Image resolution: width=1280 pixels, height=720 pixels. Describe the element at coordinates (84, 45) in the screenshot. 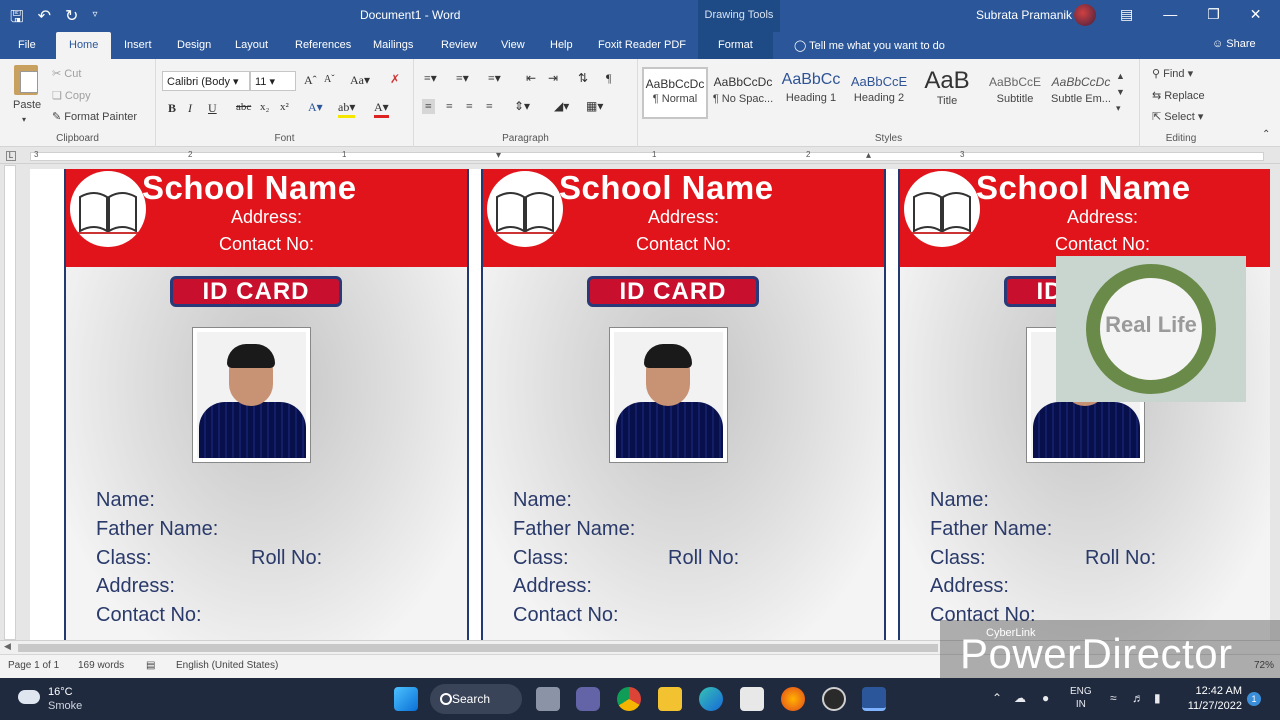

I see `tab-home: Home` at that location.